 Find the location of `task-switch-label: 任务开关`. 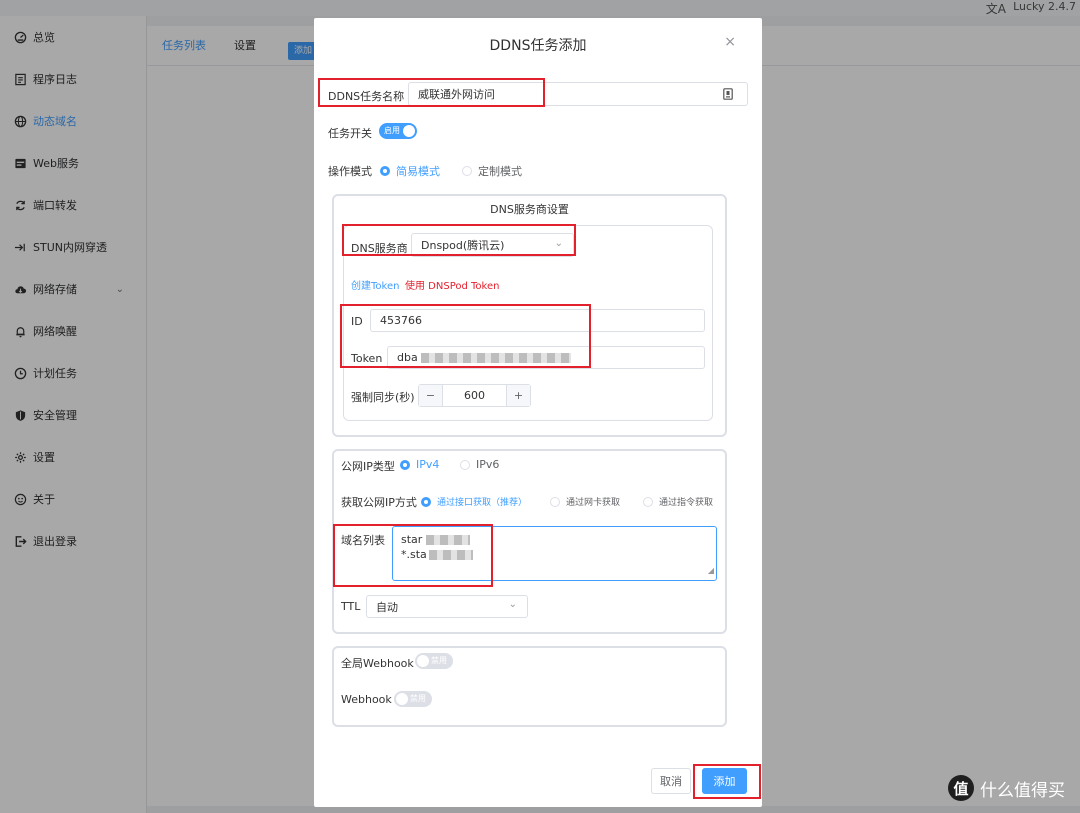

task-switch-label: 任务开关 is located at coordinates (350, 133).